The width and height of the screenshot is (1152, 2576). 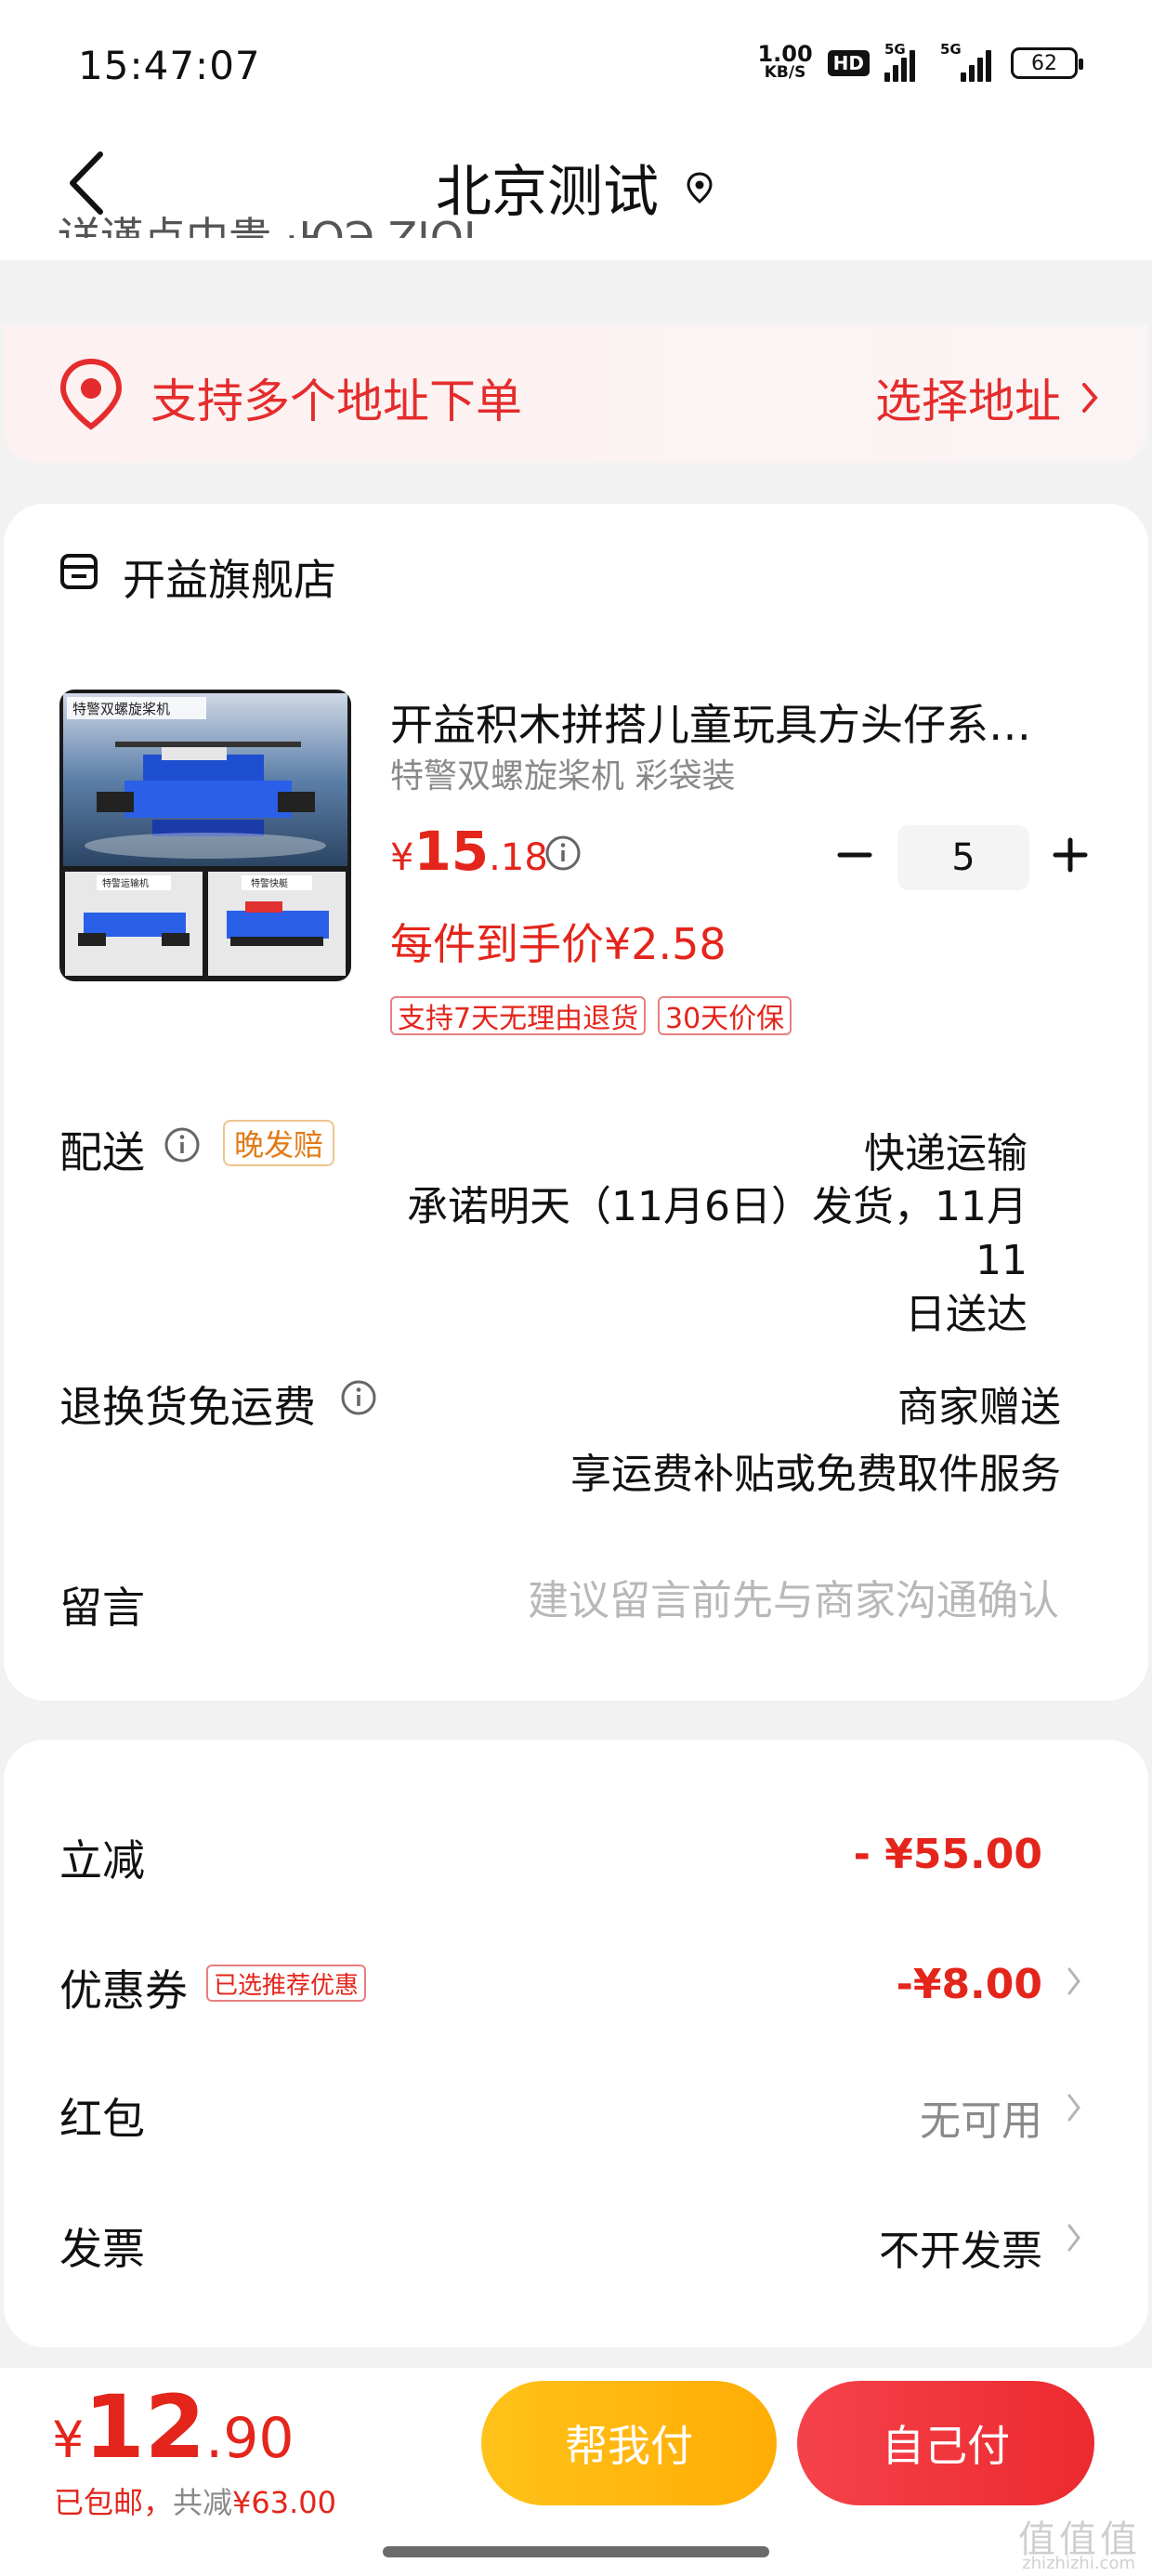 What do you see at coordinates (102, 2116) in the screenshot?
I see `red-packet-label: 红包` at bounding box center [102, 2116].